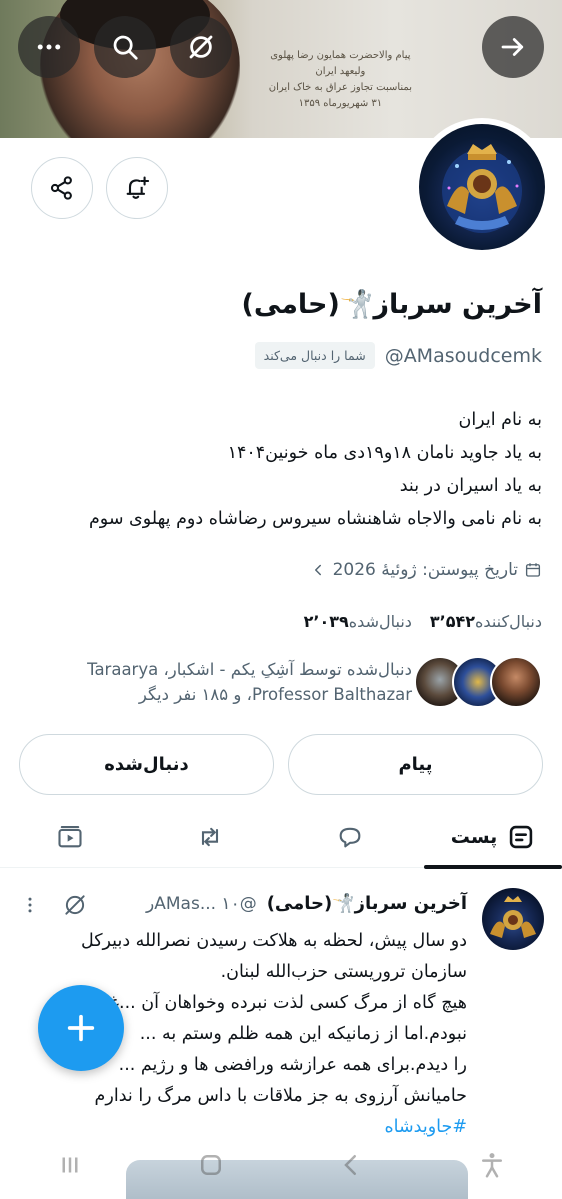  Describe the element at coordinates (54, 905) in the screenshot. I see `post-actions` at that location.